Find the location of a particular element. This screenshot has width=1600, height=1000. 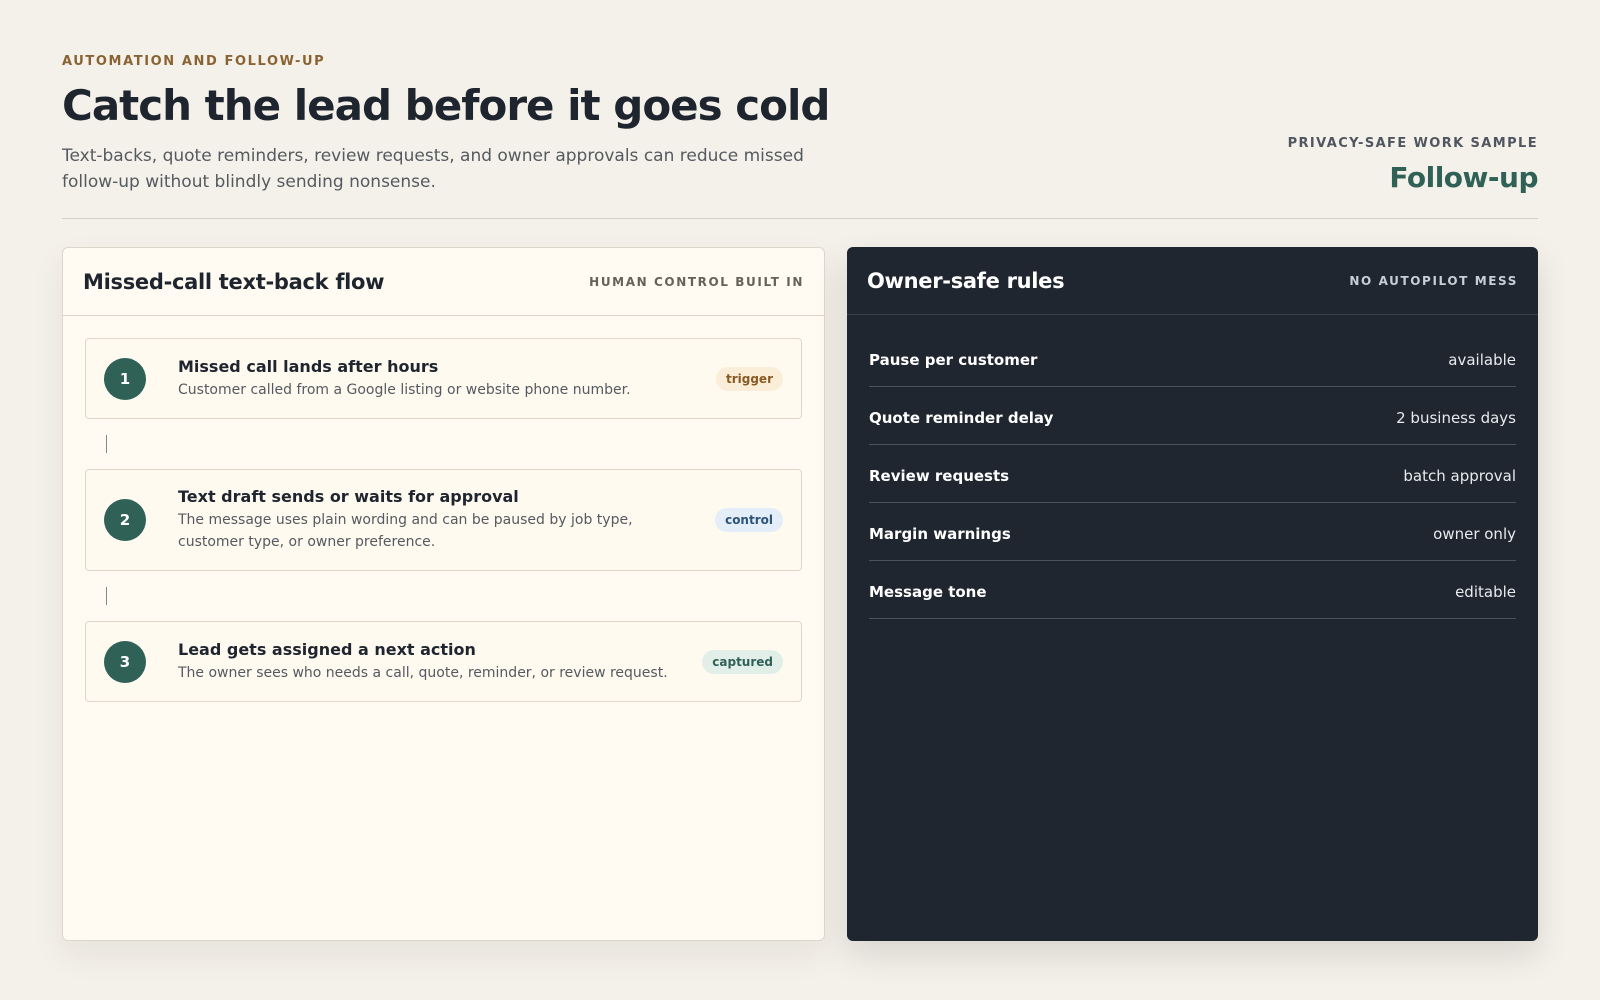

flow-panel-tag: HUMAN CONTROL BUILT IN is located at coordinates (696, 281).